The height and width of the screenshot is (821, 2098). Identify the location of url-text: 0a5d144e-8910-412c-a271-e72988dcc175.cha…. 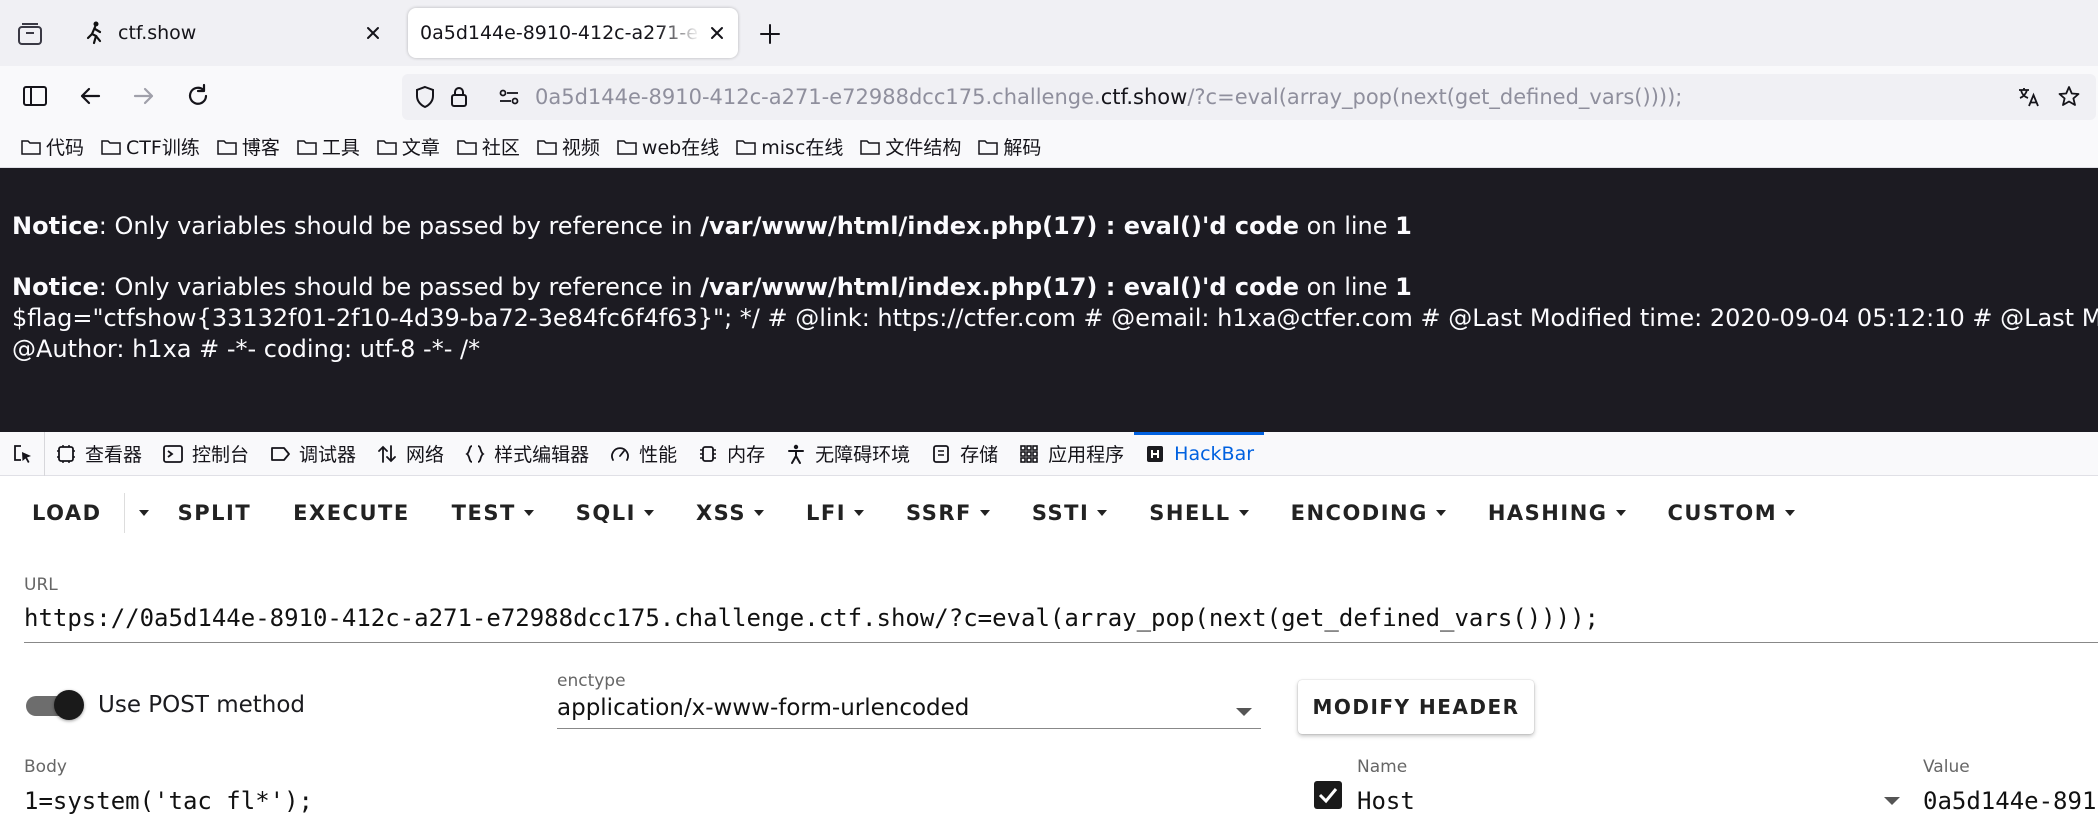
(1108, 97).